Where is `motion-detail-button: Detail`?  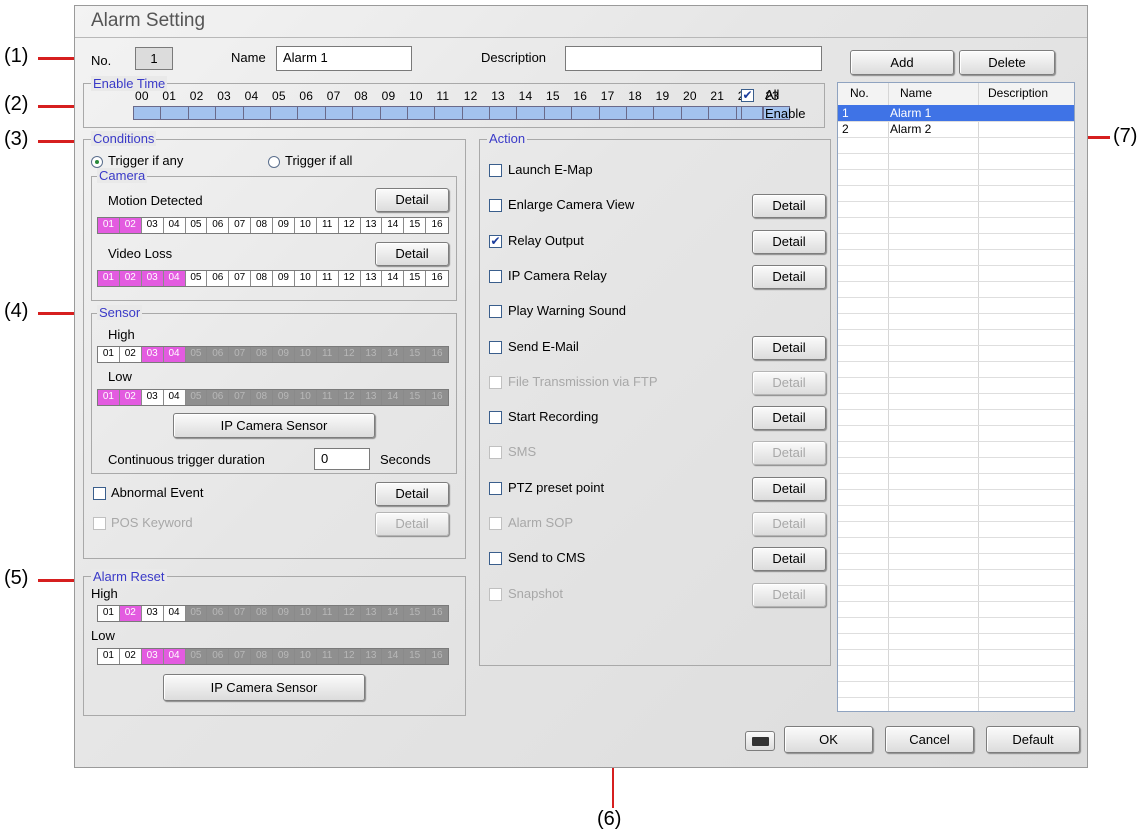 motion-detail-button: Detail is located at coordinates (412, 200).